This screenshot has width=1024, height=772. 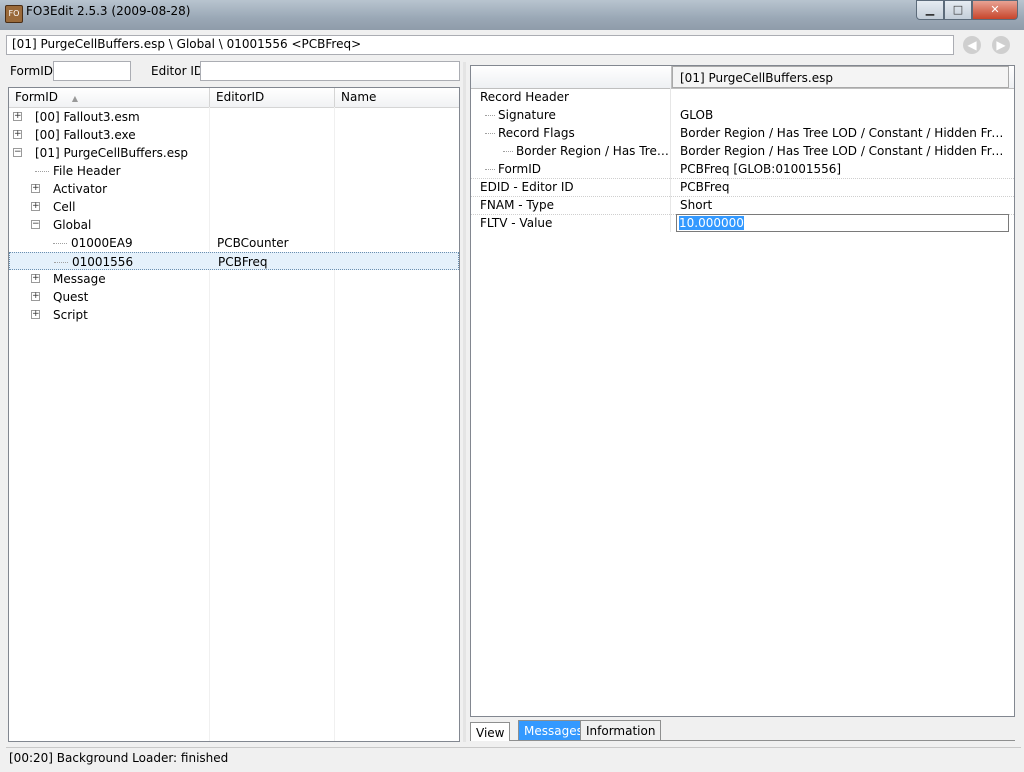 I want to click on record-field-name: FormID, so click(x=571, y=169).